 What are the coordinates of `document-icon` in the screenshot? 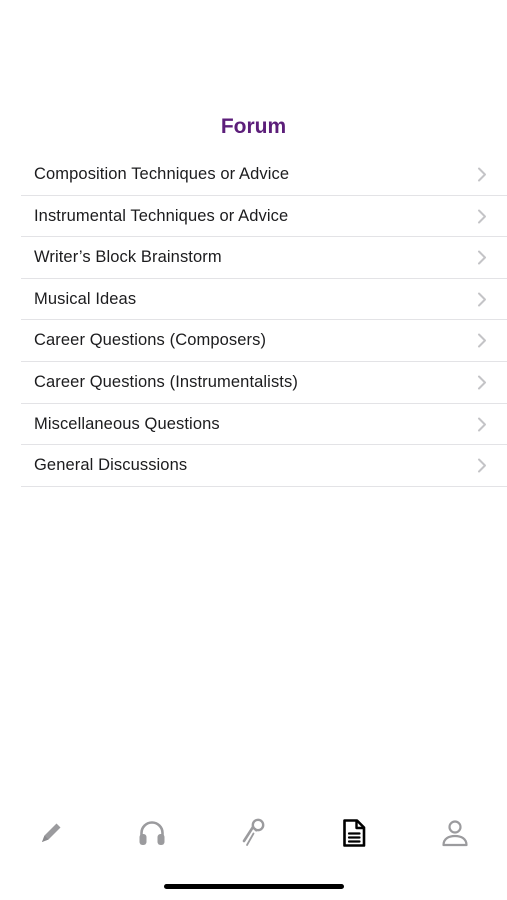 It's located at (354, 833).